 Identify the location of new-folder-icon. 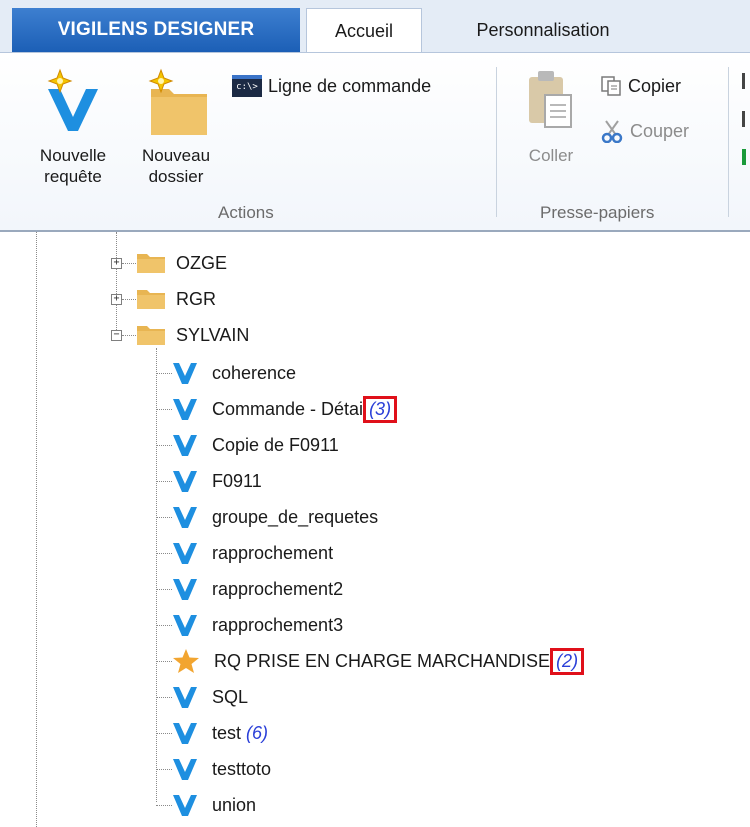
(177, 101).